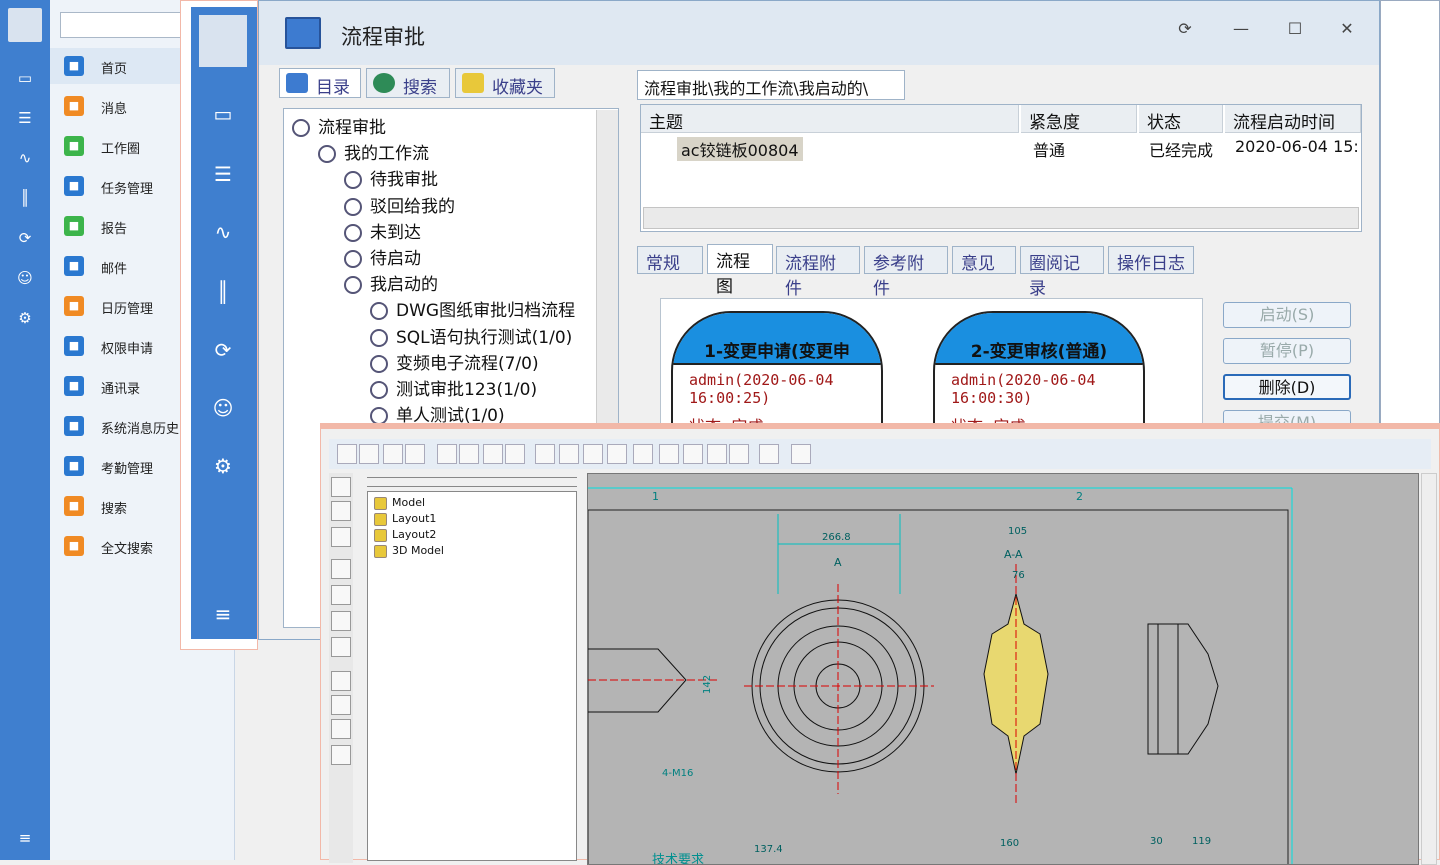  Describe the element at coordinates (505, 83) in the screenshot. I see `tab-favorites: 收藏夹` at that location.